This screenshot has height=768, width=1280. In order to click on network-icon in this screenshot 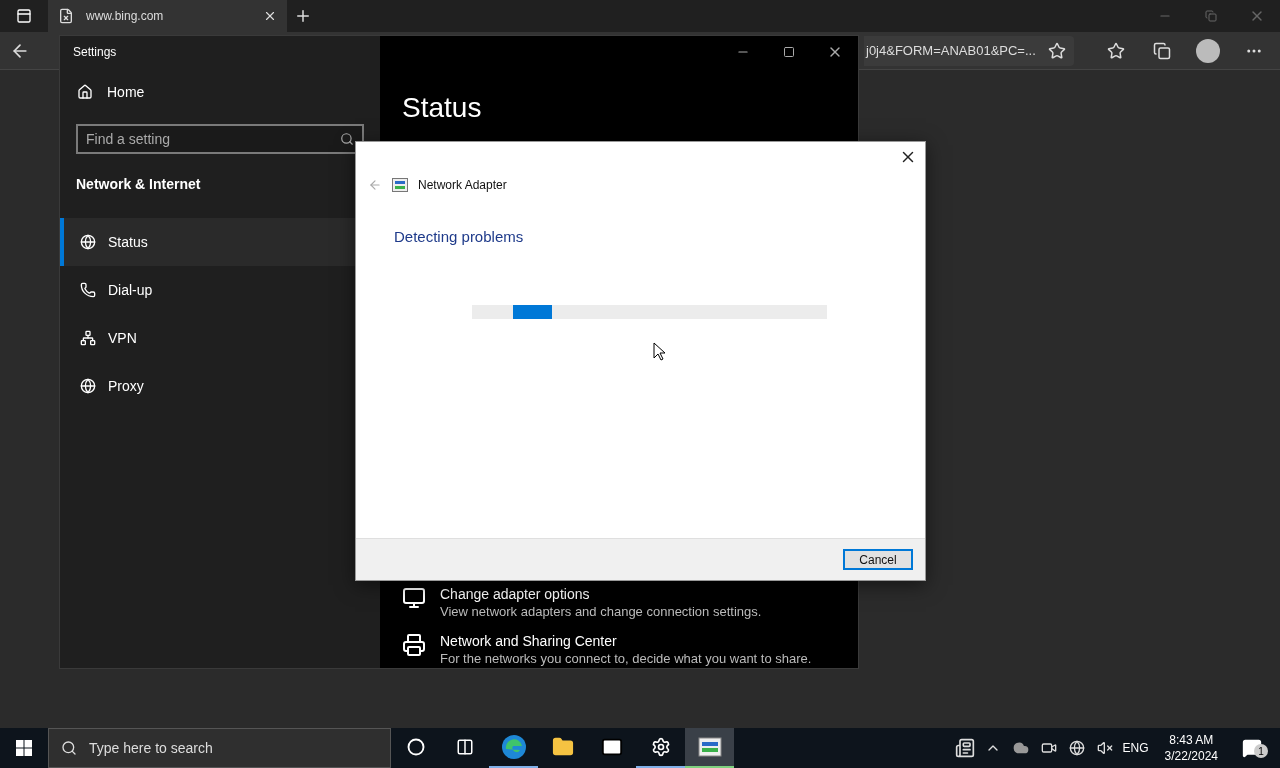, I will do `click(88, 338)`.